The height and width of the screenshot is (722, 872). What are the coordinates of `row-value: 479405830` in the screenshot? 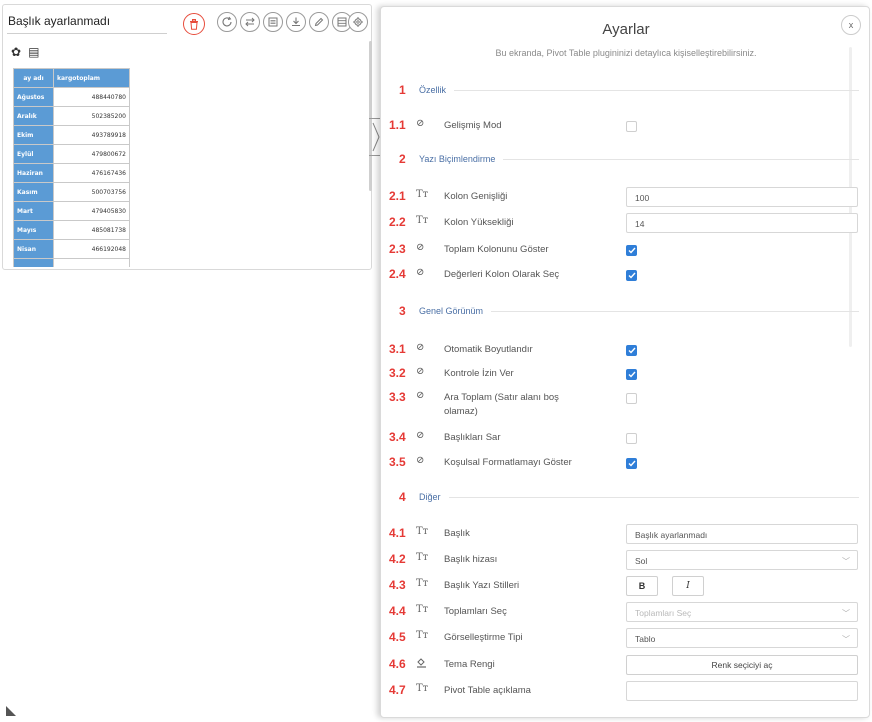 It's located at (91, 211).